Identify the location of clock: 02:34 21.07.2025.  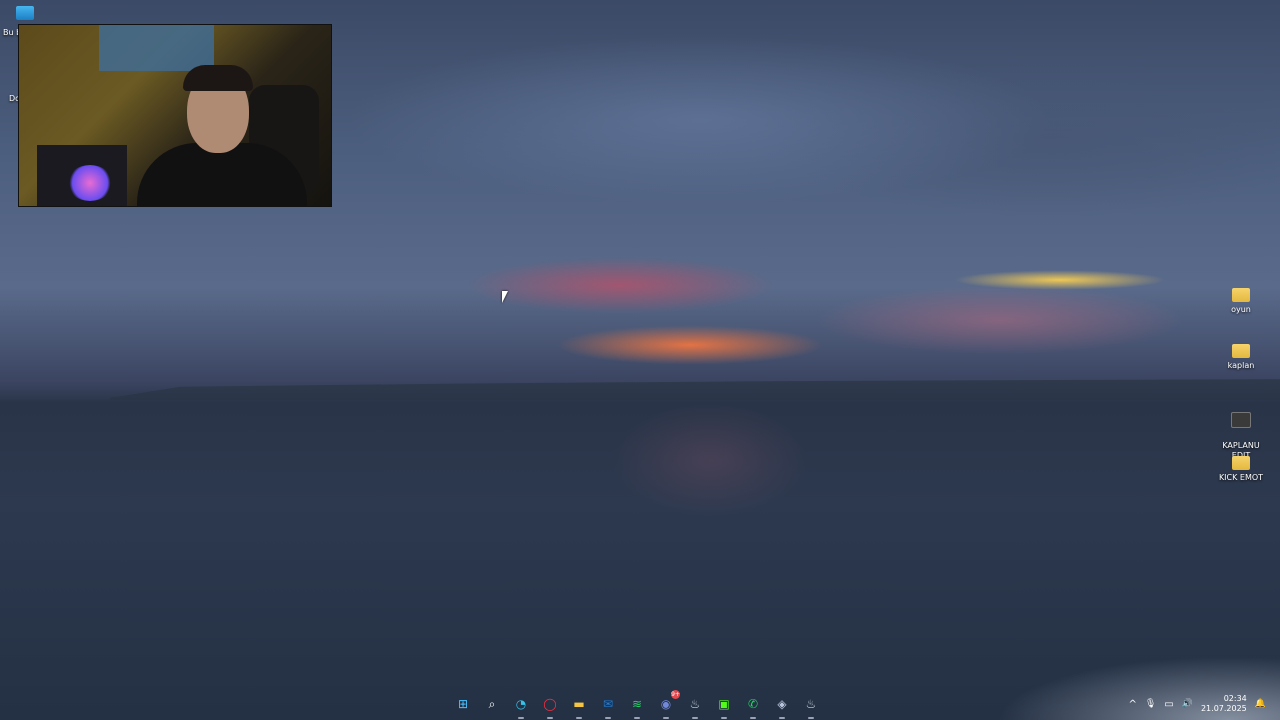
(1224, 704).